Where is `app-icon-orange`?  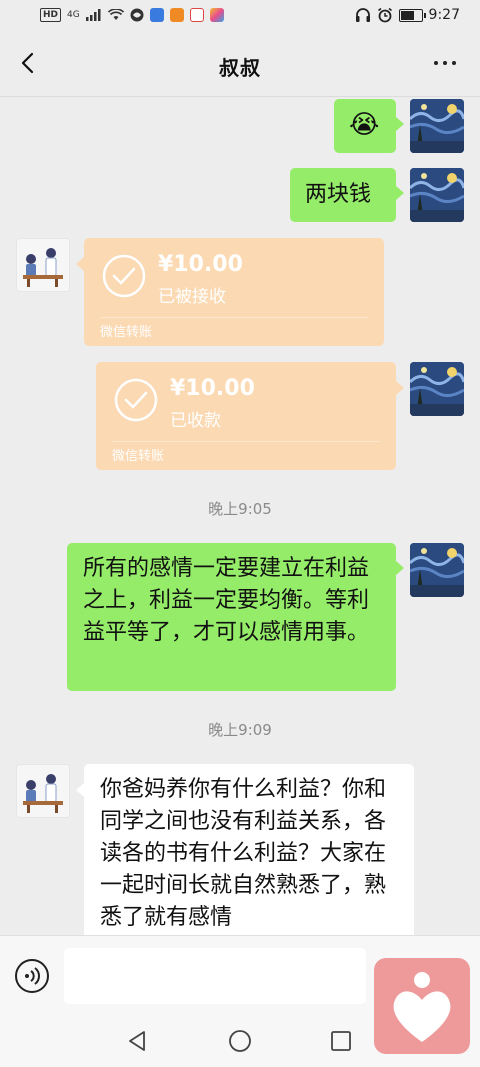
app-icon-orange is located at coordinates (176, 15).